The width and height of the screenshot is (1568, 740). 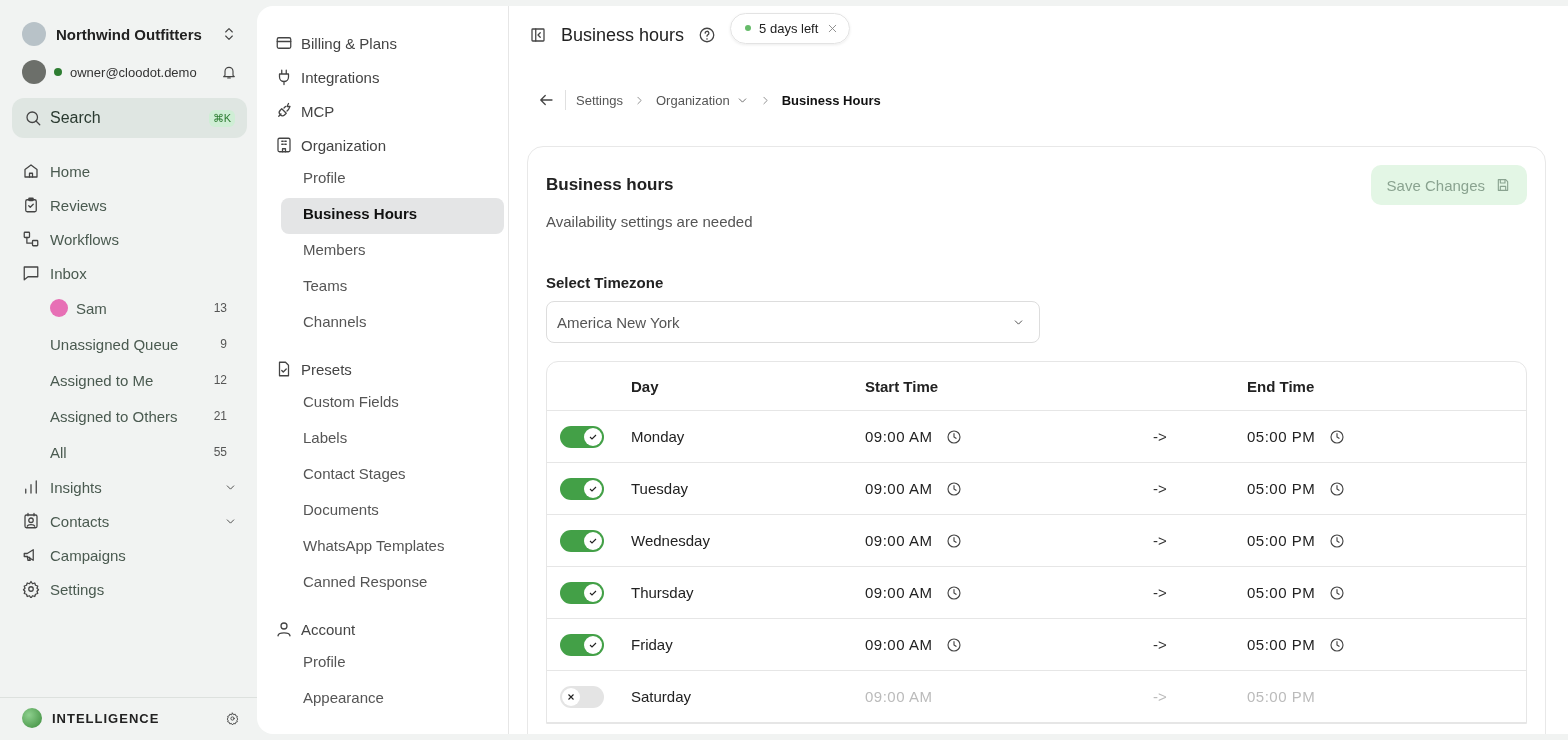 What do you see at coordinates (134, 72) in the screenshot?
I see `user-email: owner@cloodot.demo` at bounding box center [134, 72].